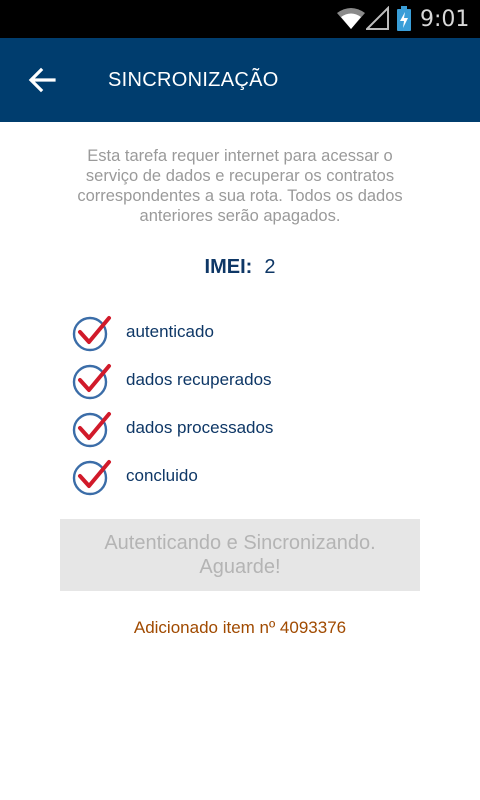 The width and height of the screenshot is (480, 800). Describe the element at coordinates (170, 331) in the screenshot. I see `step-label: autenticado` at that location.